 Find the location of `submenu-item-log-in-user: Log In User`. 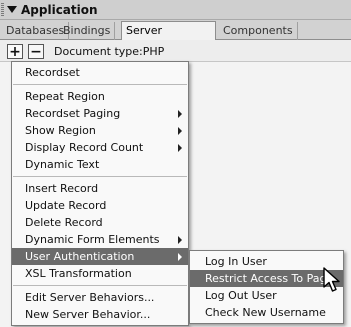

submenu-item-log-in-user: Log In User is located at coordinates (266, 261).